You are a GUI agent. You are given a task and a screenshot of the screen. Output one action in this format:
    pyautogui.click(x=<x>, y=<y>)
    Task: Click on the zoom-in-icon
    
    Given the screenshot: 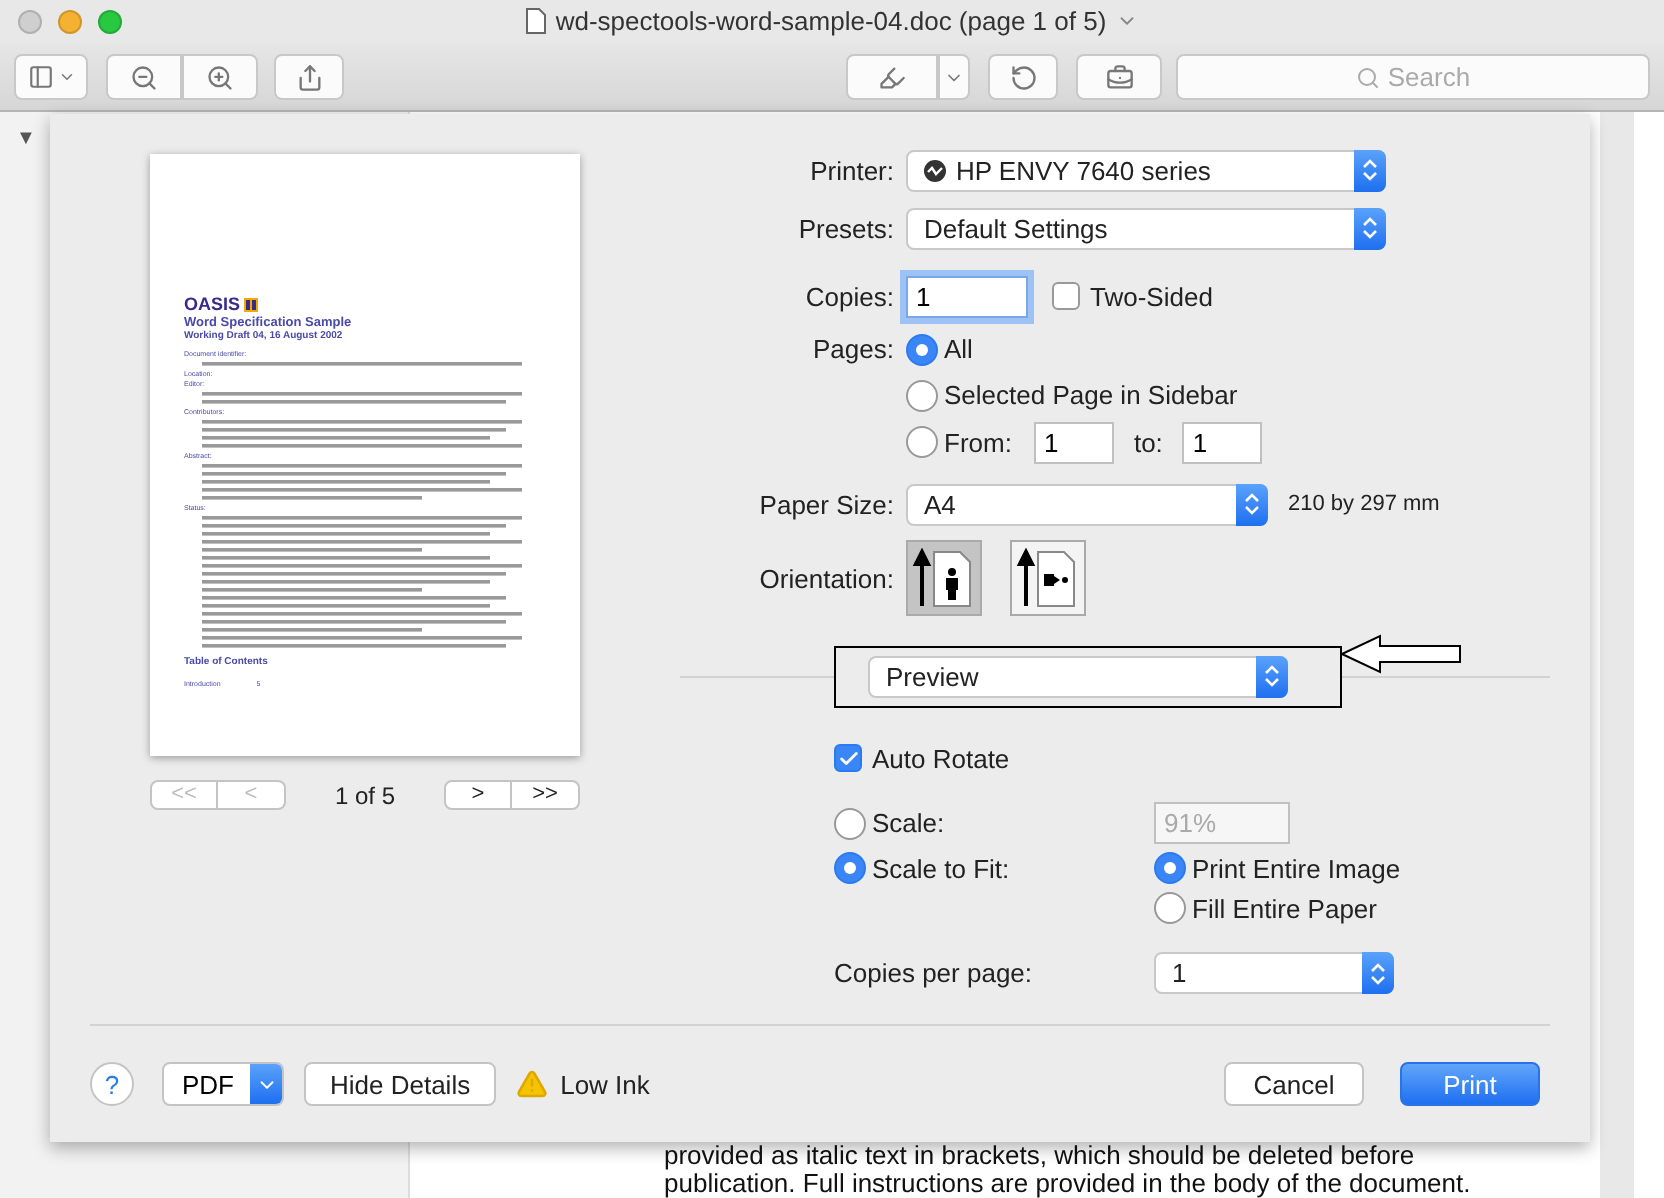 What is the action you would take?
    pyautogui.click(x=220, y=77)
    